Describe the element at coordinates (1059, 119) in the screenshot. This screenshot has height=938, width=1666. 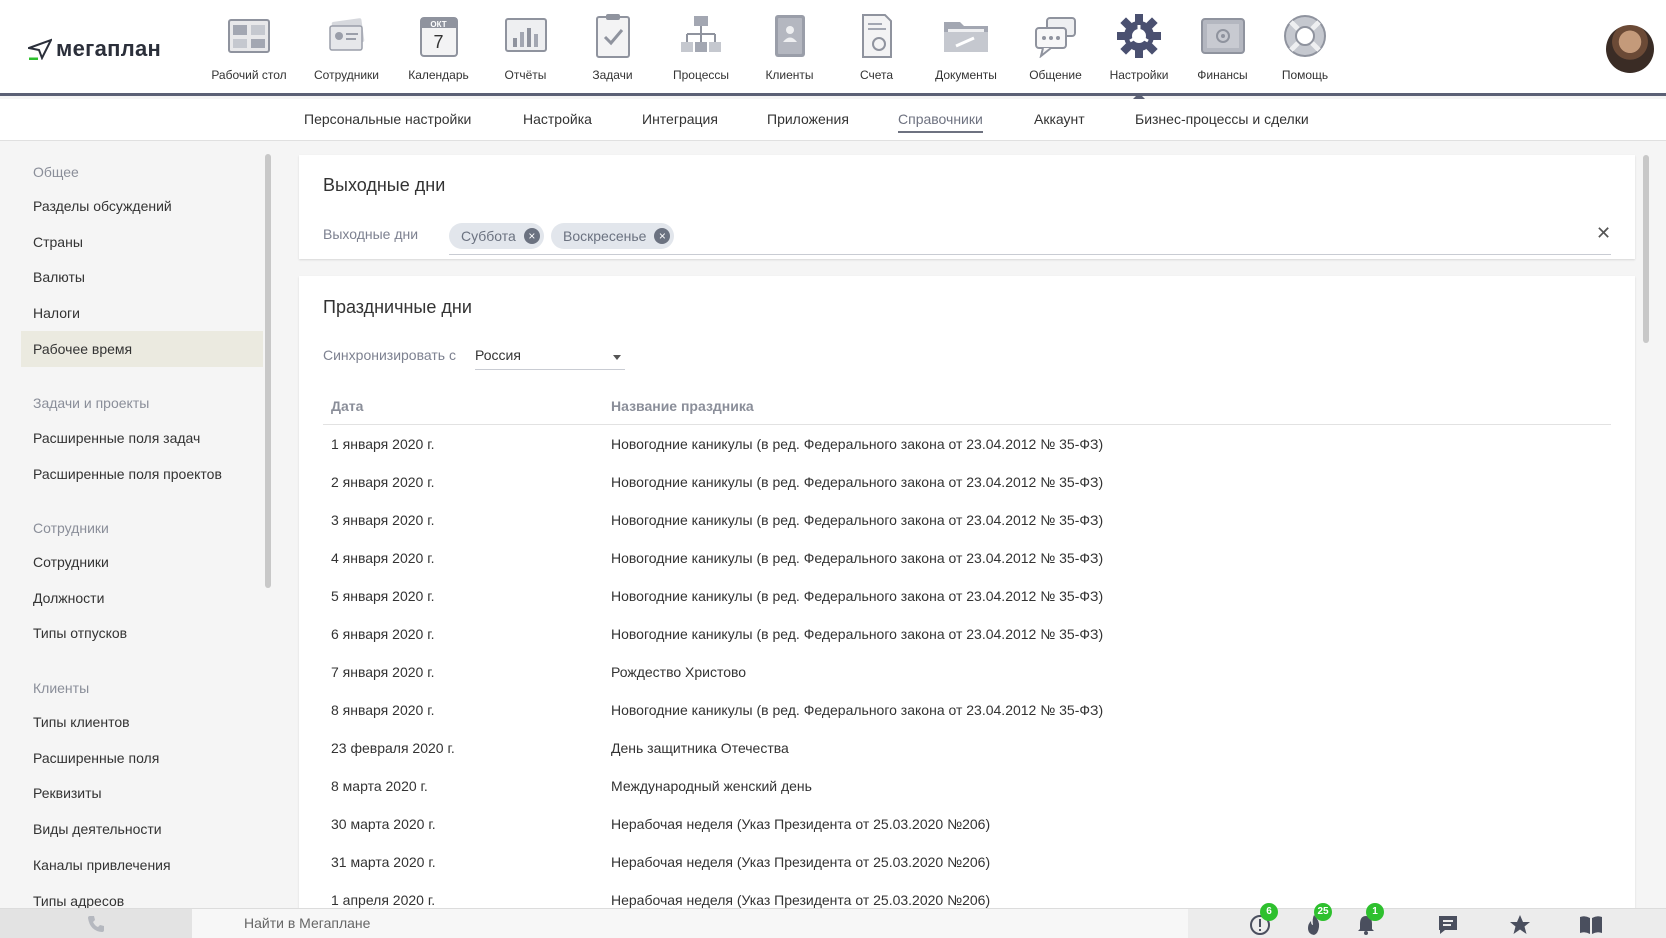
I see `tab-account: Аккаунт` at that location.